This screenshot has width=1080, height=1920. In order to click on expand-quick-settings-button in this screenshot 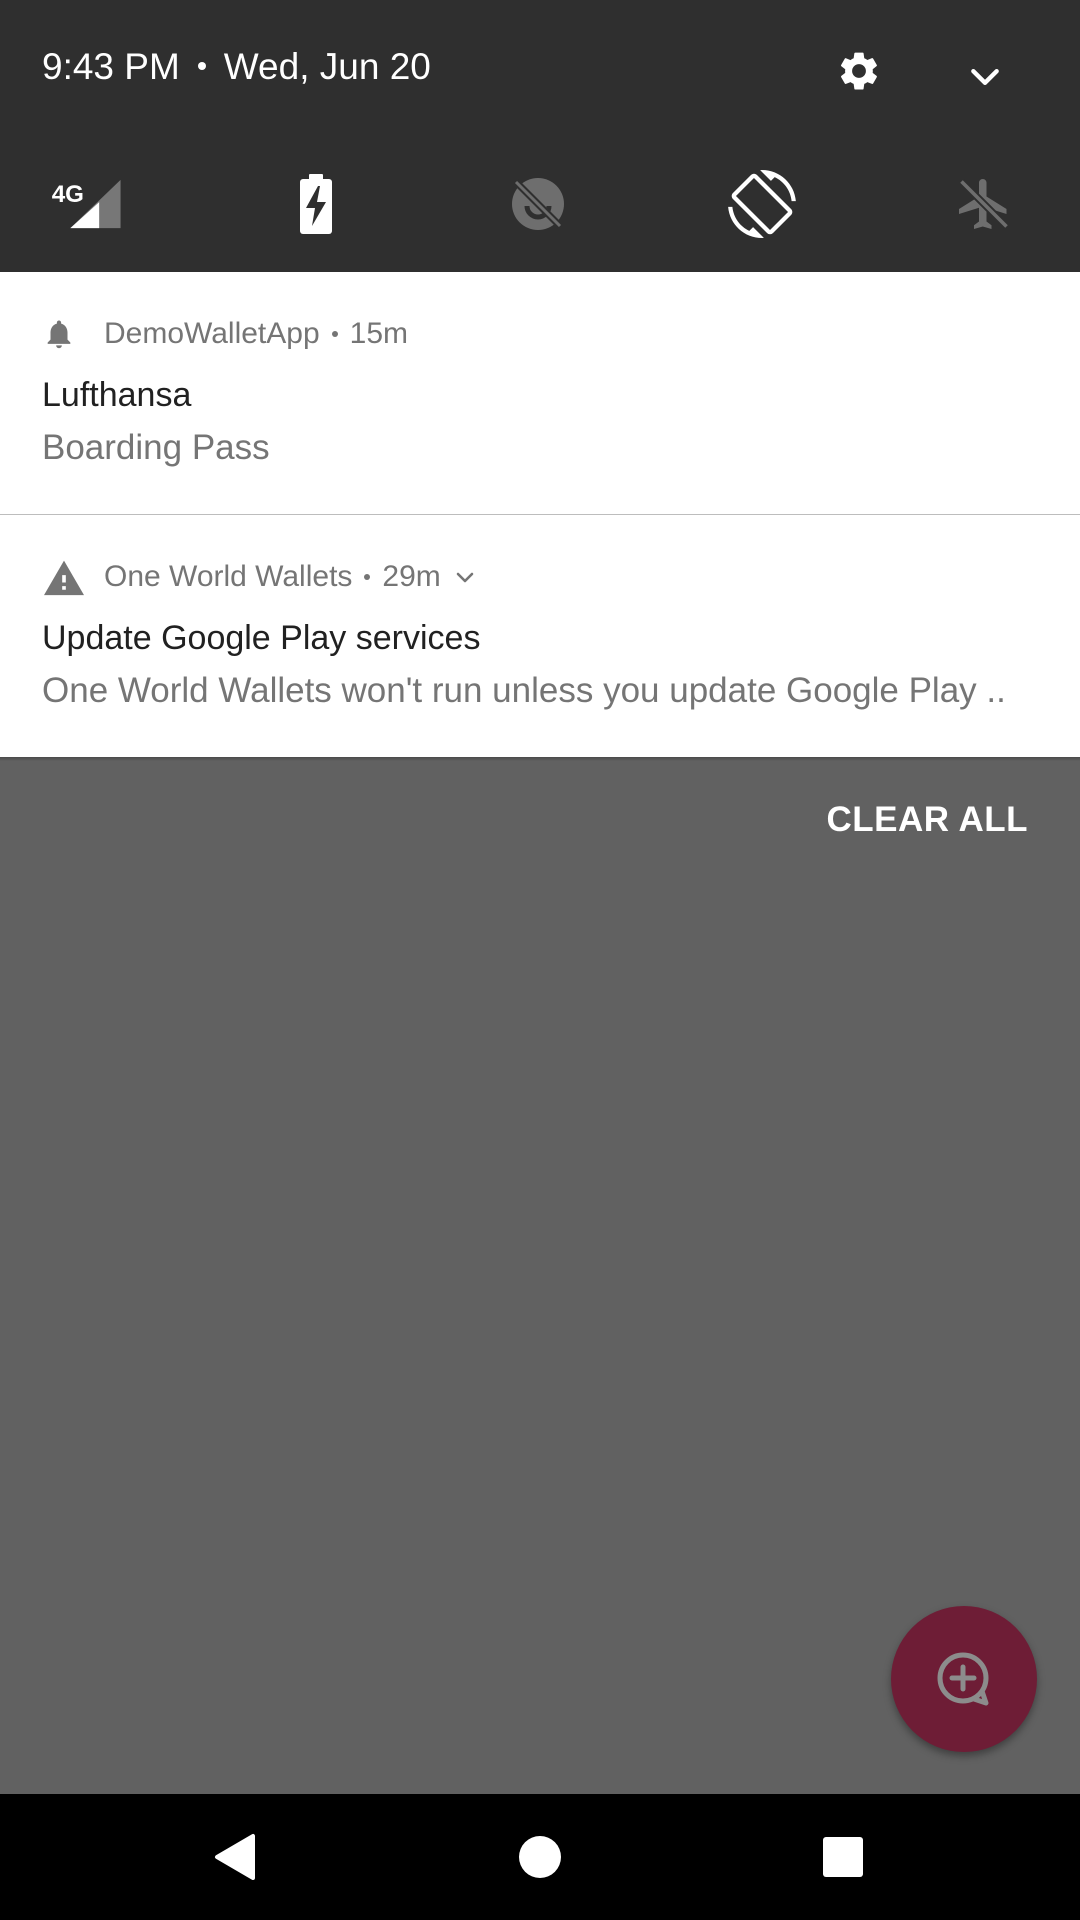, I will do `click(985, 77)`.